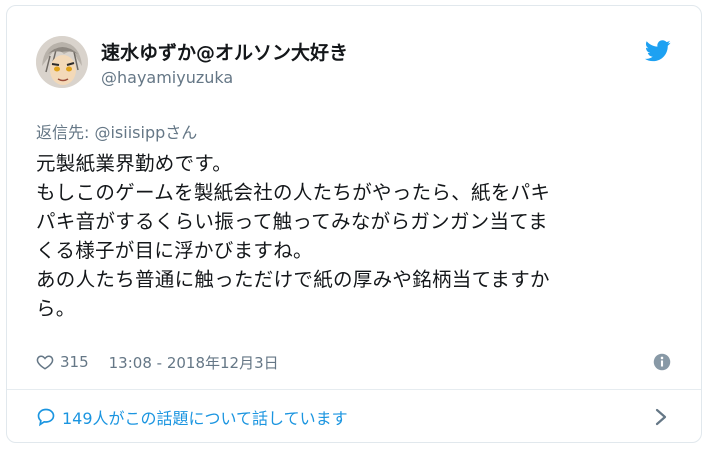 This screenshot has height=450, width=710. Describe the element at coordinates (293, 279) in the screenshot. I see `tweet-text-line: あの人たち普通に触っただけで紙の厚みや銘柄当てますか` at that location.